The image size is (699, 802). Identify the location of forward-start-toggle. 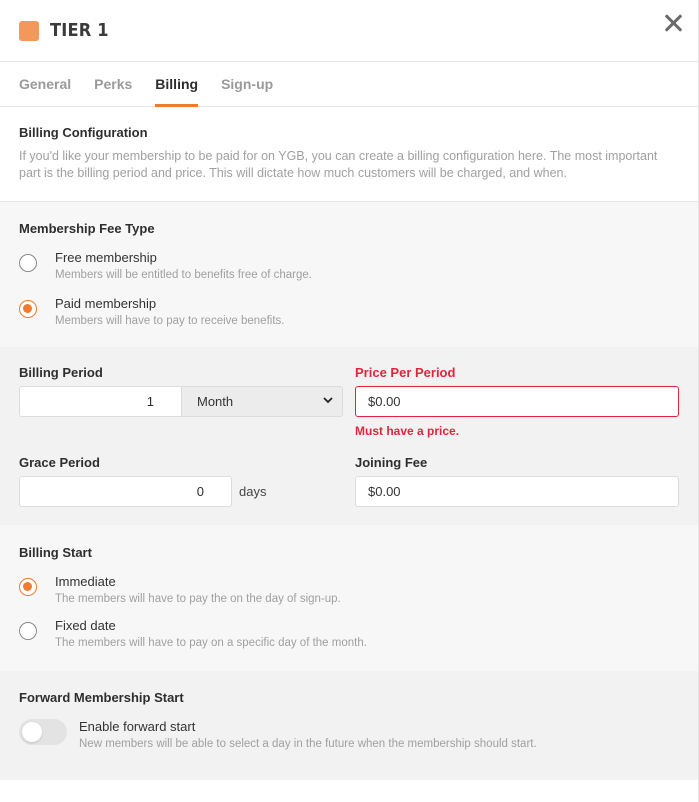
(43, 732).